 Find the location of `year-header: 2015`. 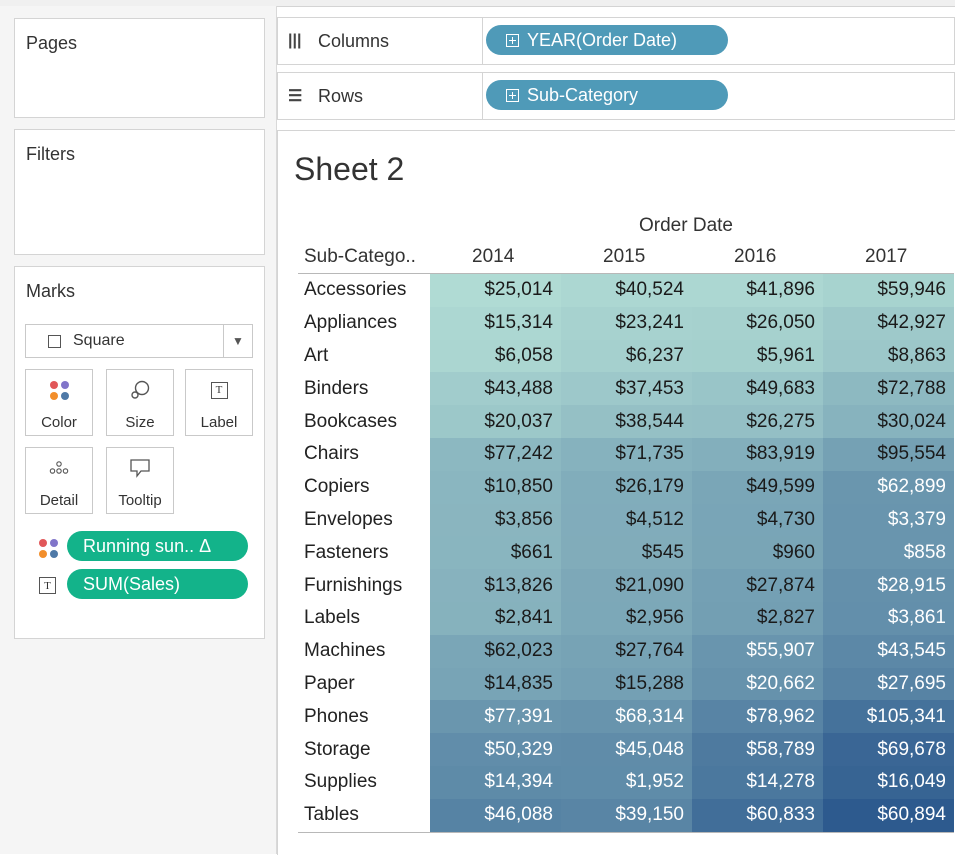

year-header: 2015 is located at coordinates (626, 257).